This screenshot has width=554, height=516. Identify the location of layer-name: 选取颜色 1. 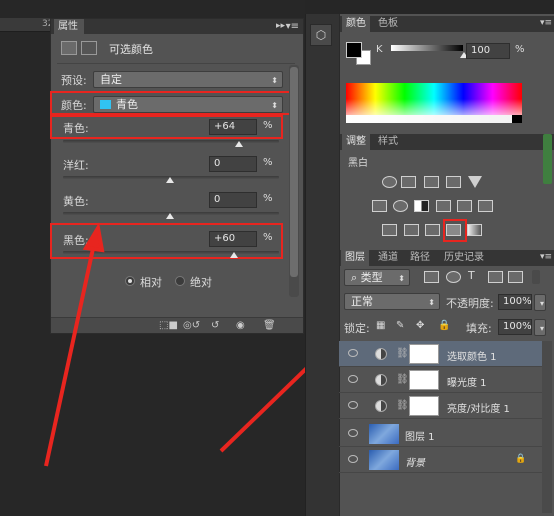
(472, 355).